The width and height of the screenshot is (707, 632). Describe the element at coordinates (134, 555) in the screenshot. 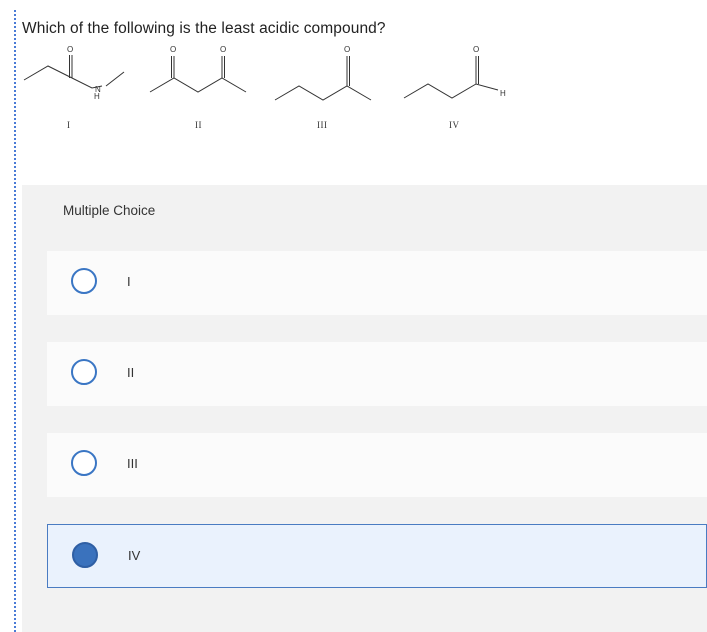

I see `choice-label-4: IV` at that location.